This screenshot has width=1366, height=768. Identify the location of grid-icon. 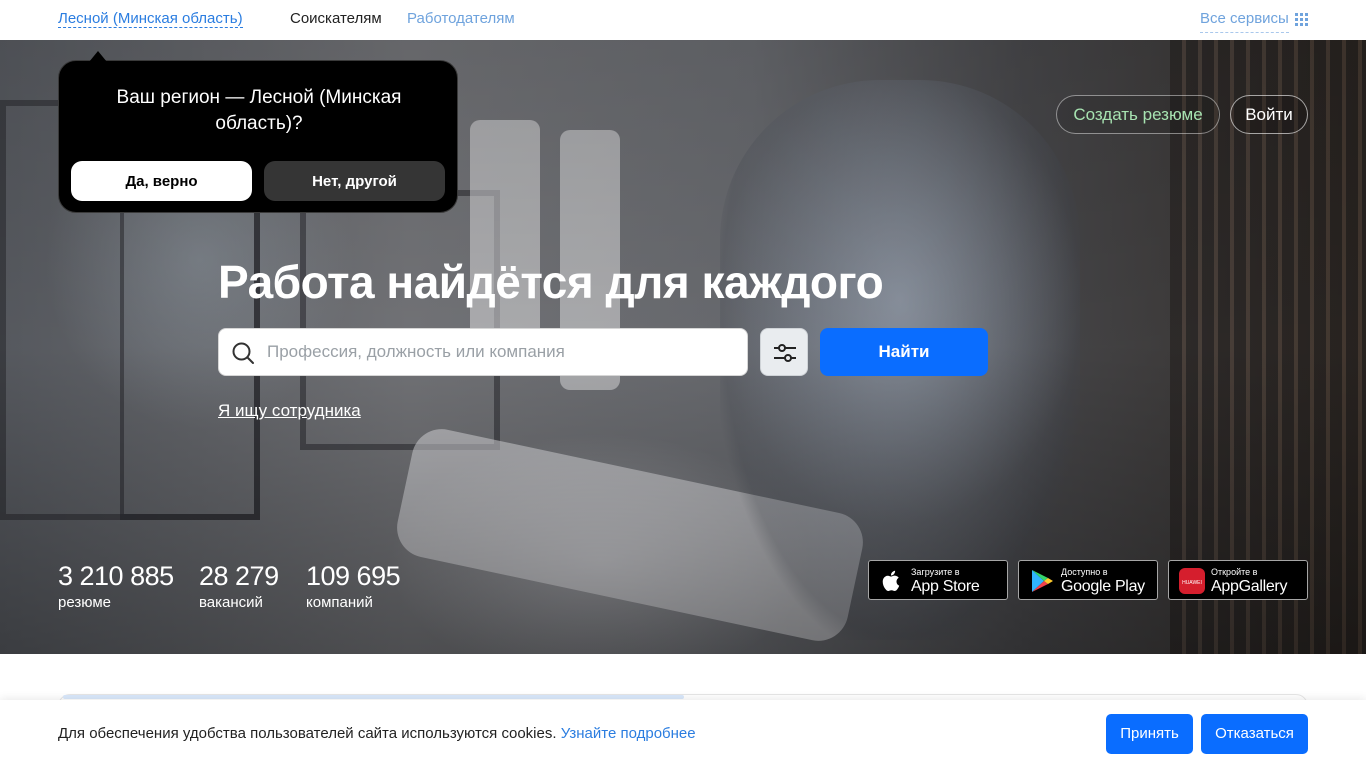
(1301, 19).